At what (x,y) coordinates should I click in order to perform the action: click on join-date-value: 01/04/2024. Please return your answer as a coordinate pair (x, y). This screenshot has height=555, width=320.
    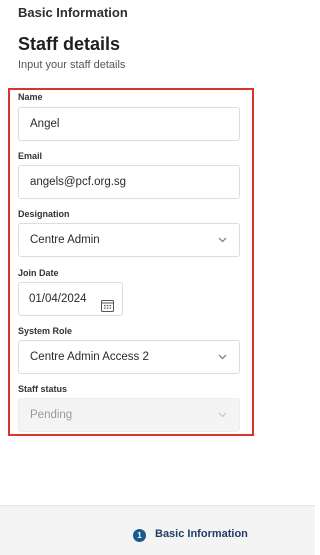
    Looking at the image, I should click on (58, 299).